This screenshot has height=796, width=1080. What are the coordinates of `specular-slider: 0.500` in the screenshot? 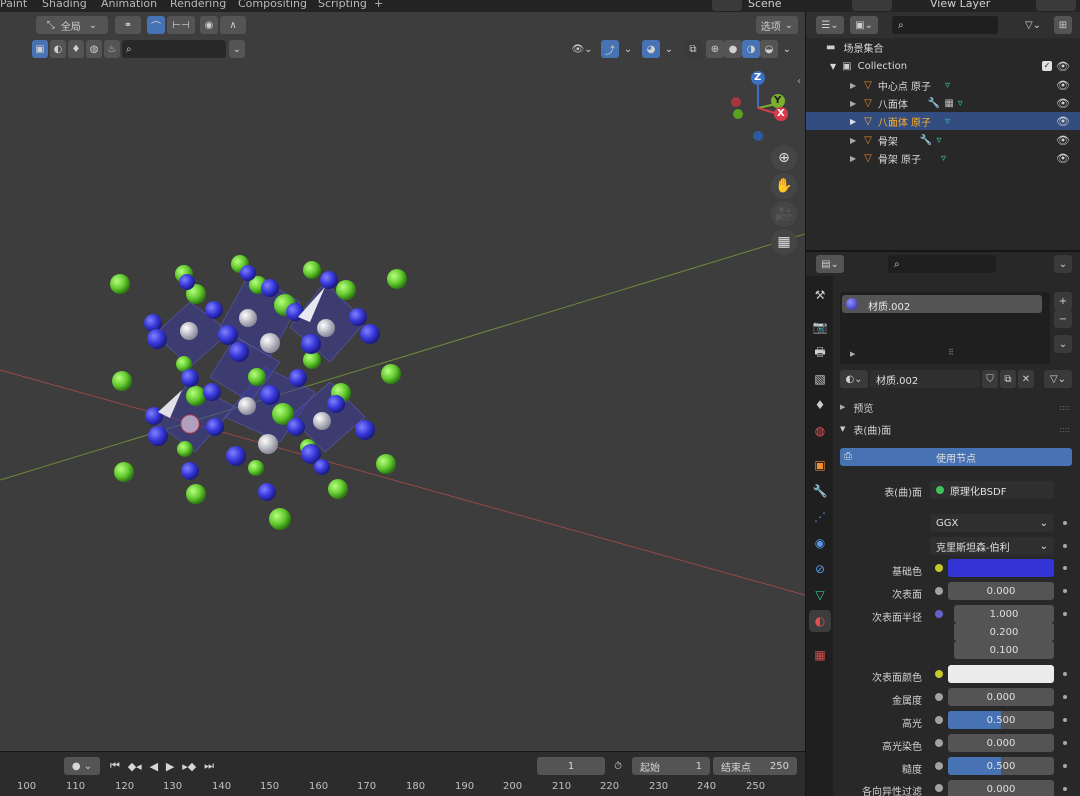 It's located at (1001, 720).